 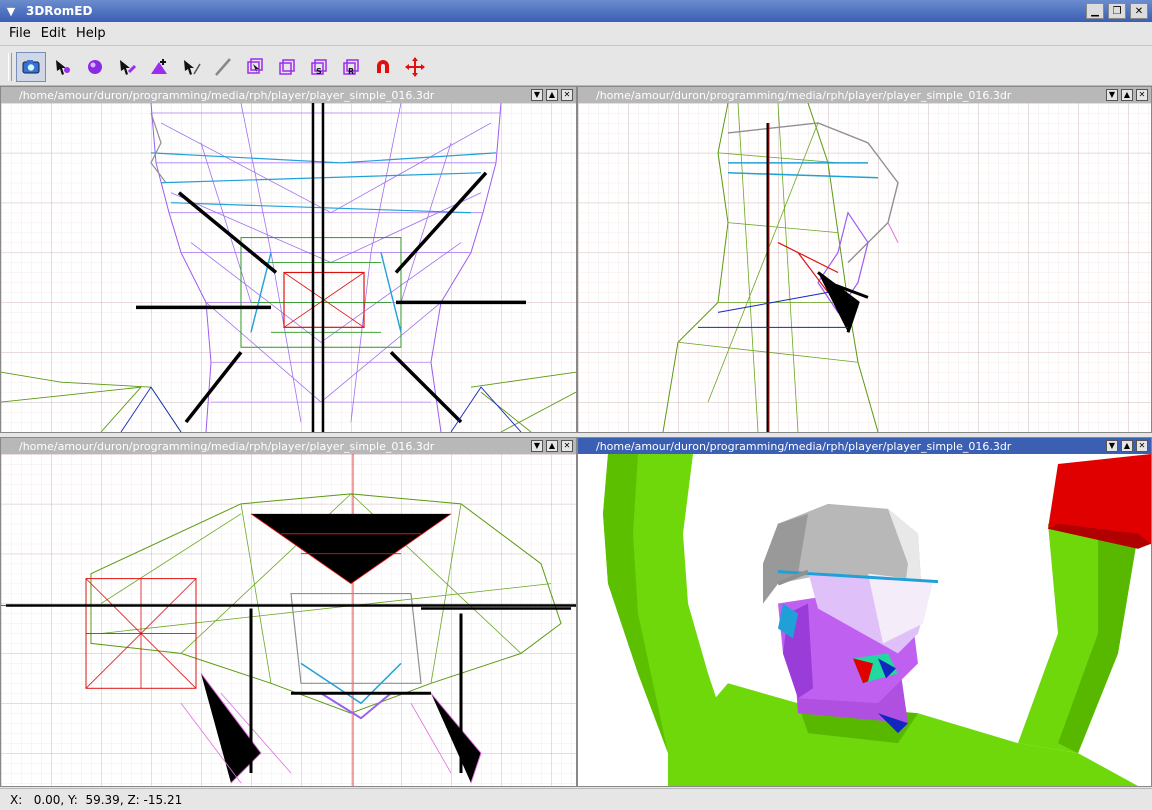 I want to click on scale-box-icon: S, so click(x=319, y=67).